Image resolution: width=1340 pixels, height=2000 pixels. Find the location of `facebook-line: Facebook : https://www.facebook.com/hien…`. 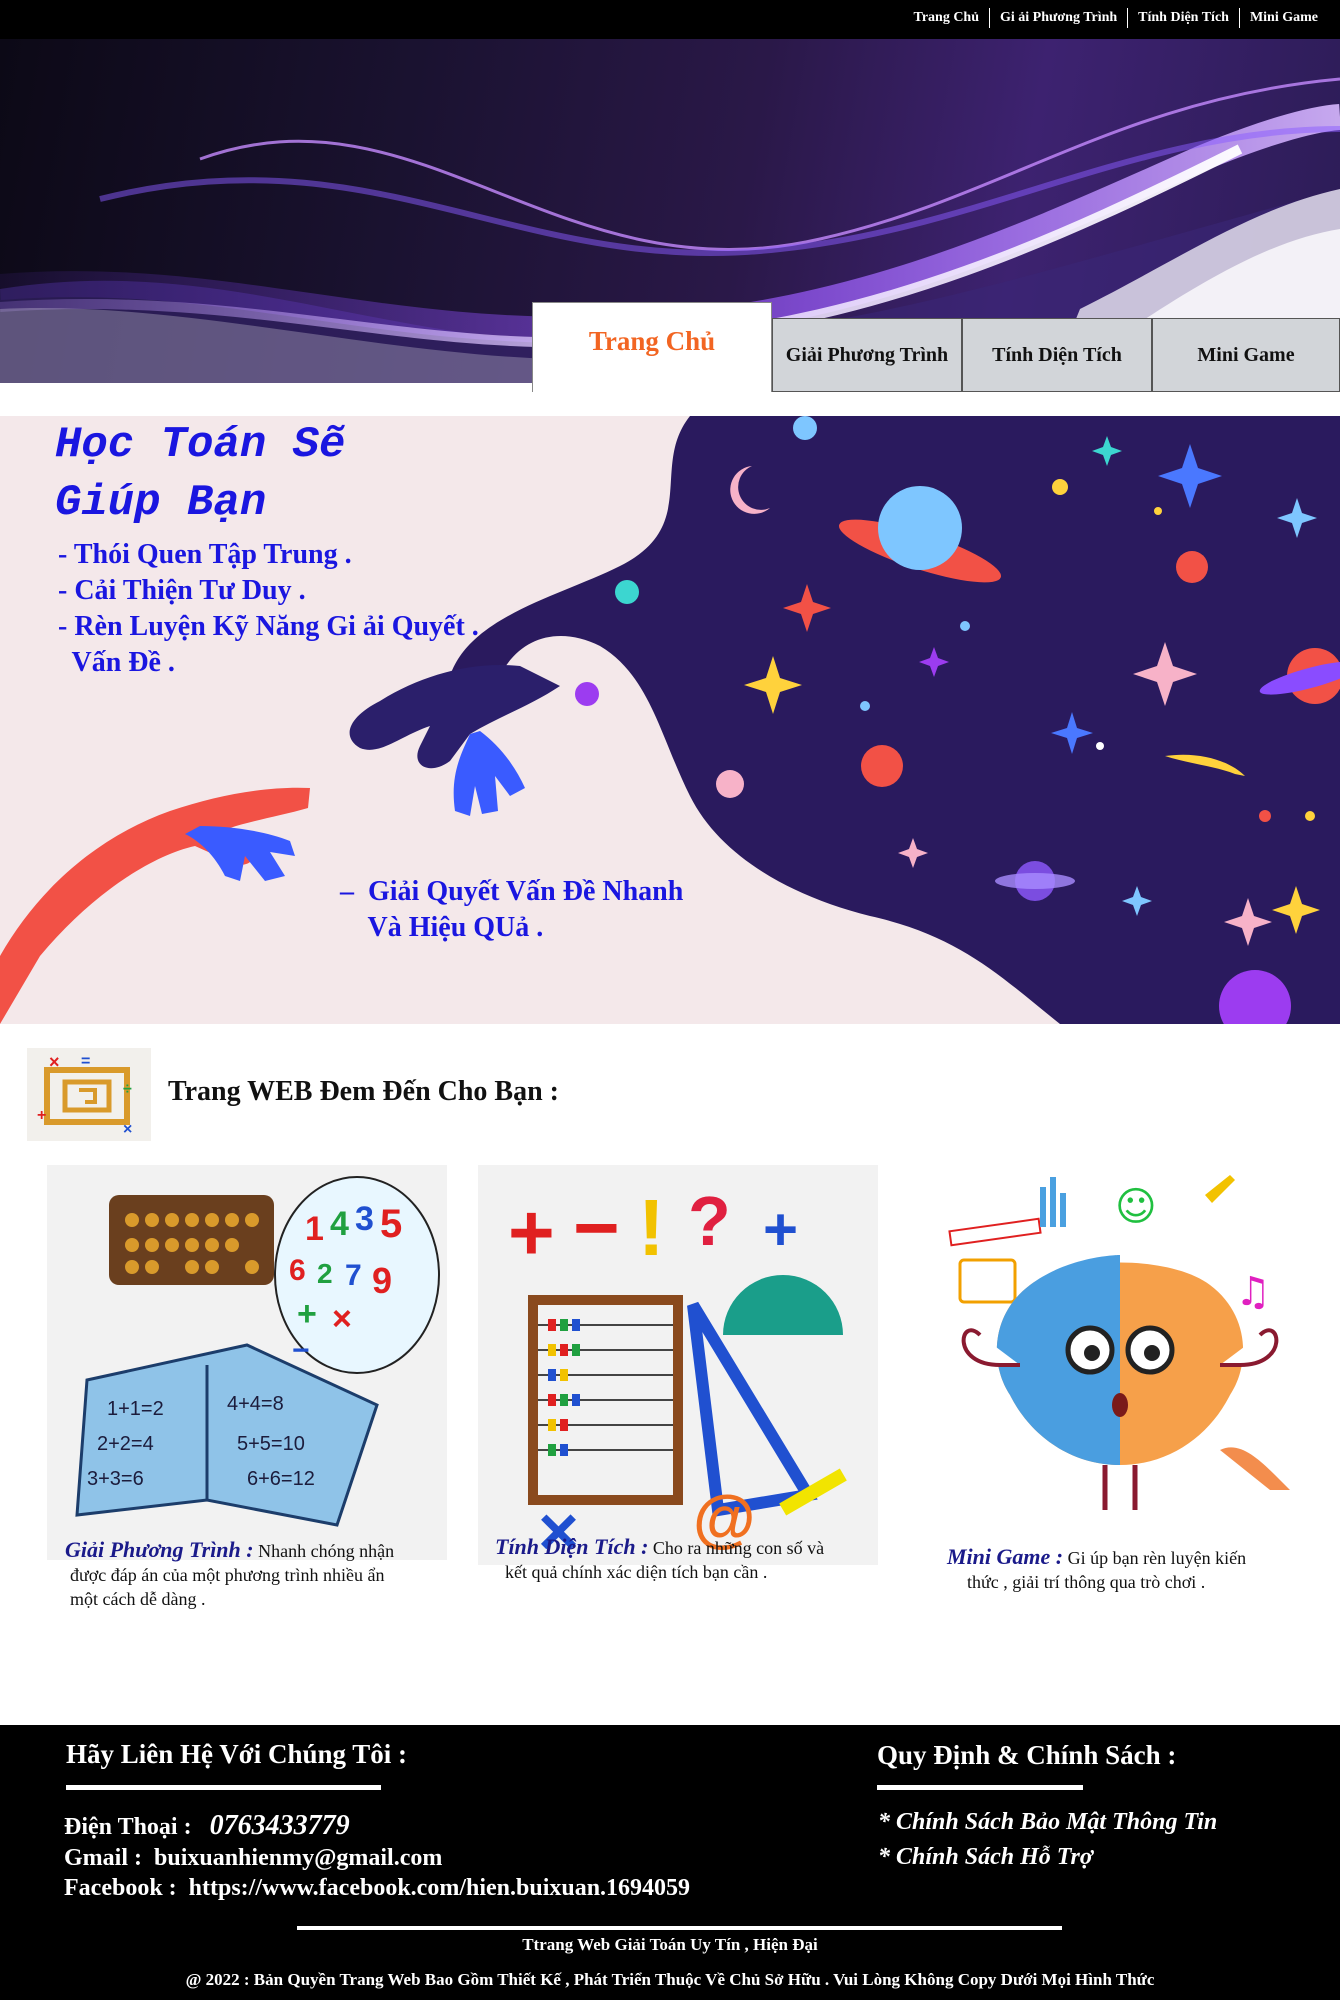

facebook-line: Facebook : https://www.facebook.com/hien… is located at coordinates (377, 1888).